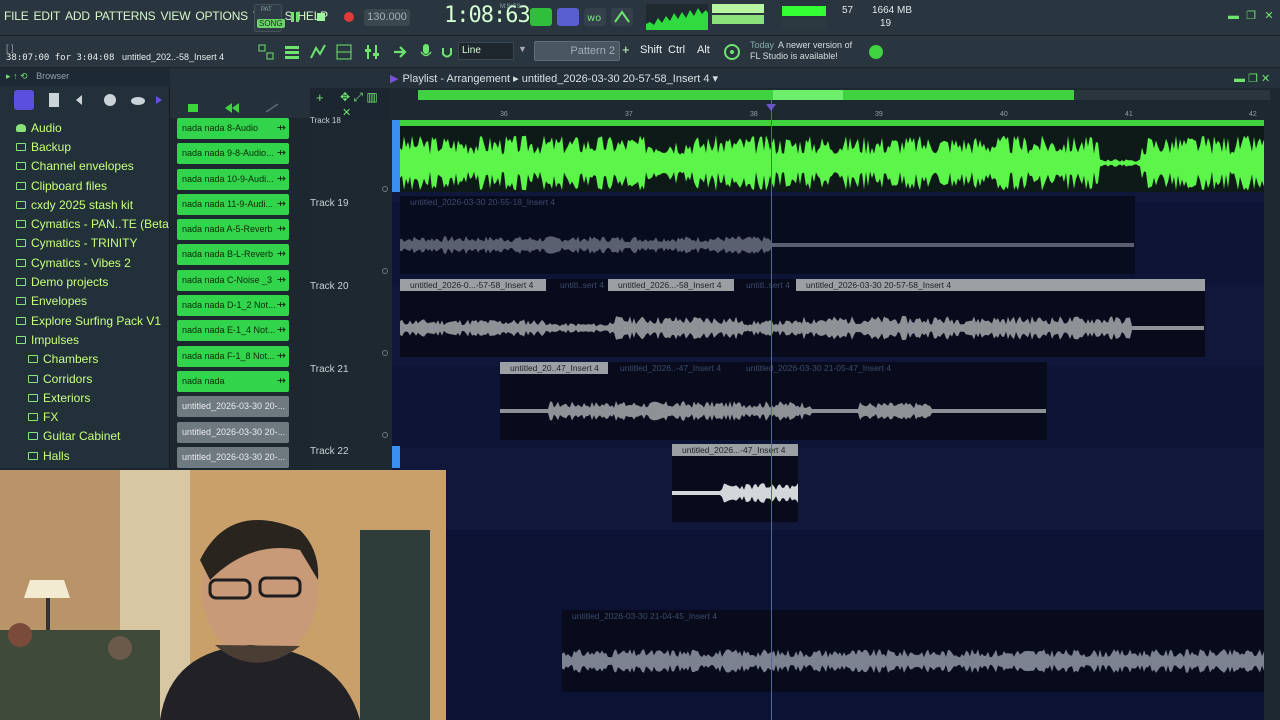 The height and width of the screenshot is (720, 1280). I want to click on browser-project-tab-icon, so click(54, 100).